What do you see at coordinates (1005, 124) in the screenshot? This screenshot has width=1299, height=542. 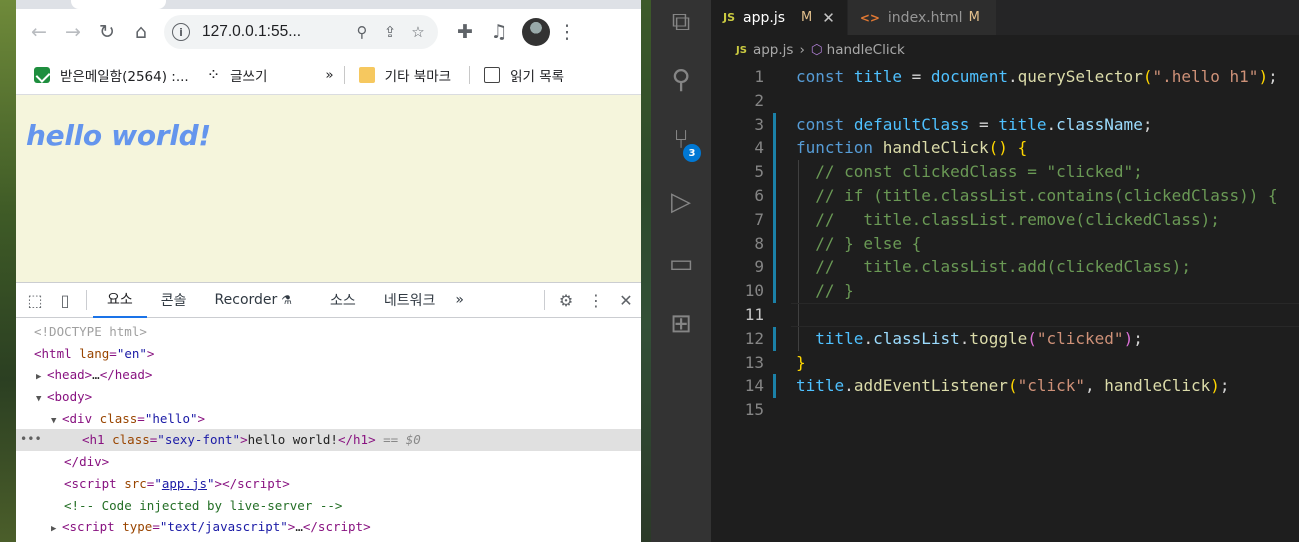 I see `code-line: 3 const defaultClass = title.className;` at bounding box center [1005, 124].